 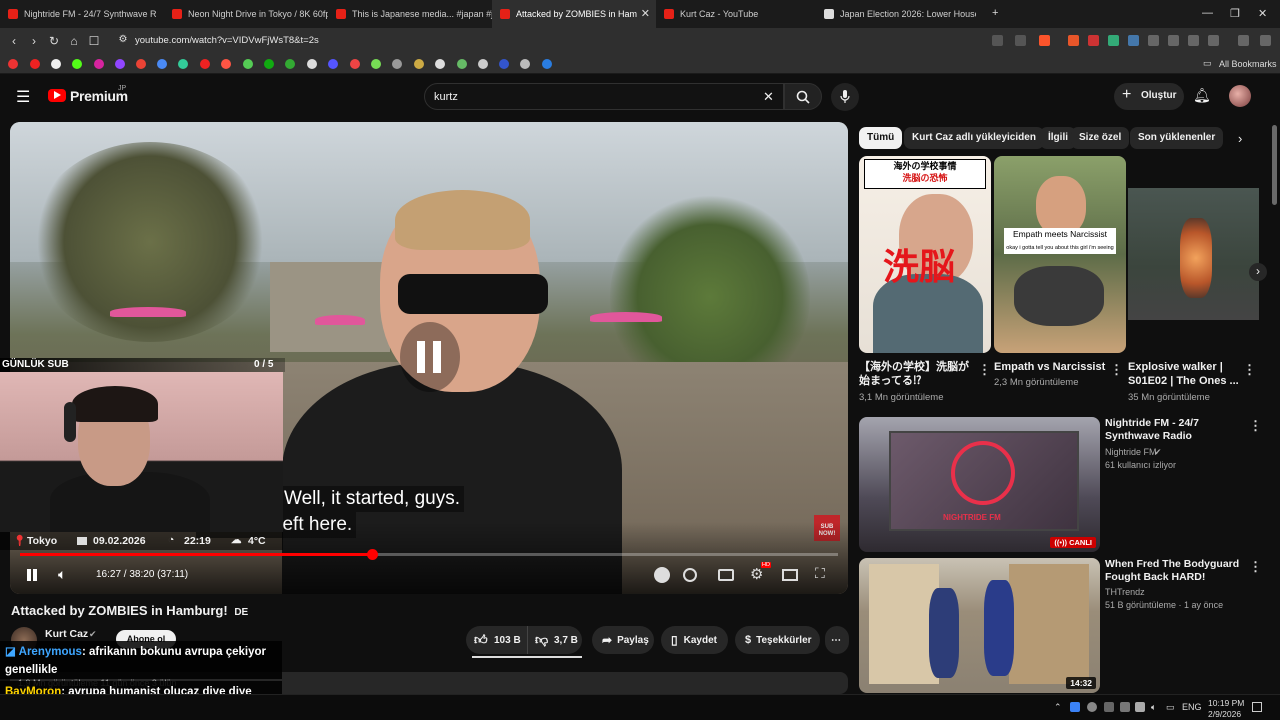 I want to click on fullscreen-icon: ⛶, so click(x=820, y=573).